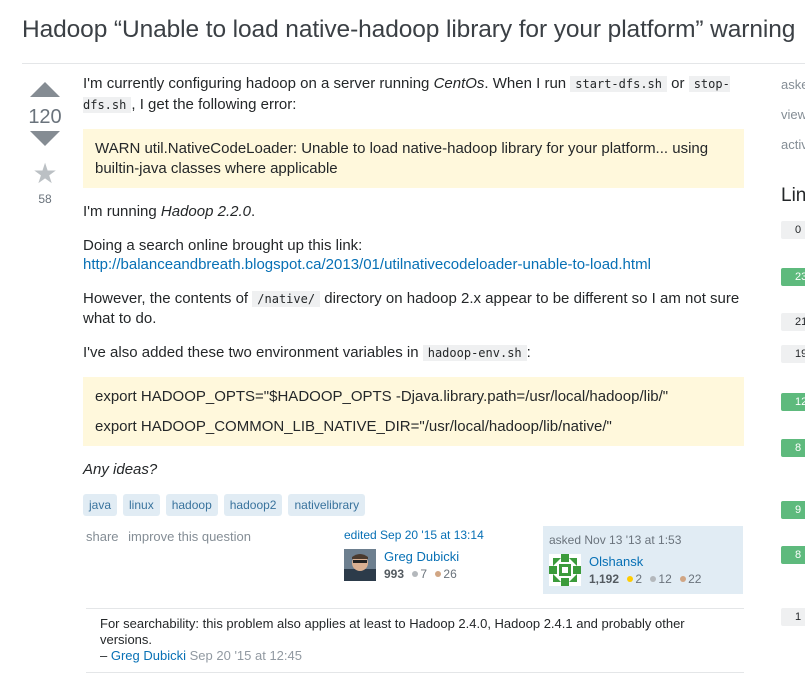 This screenshot has width=805, height=673. I want to click on editor-avatar, so click(360, 565).